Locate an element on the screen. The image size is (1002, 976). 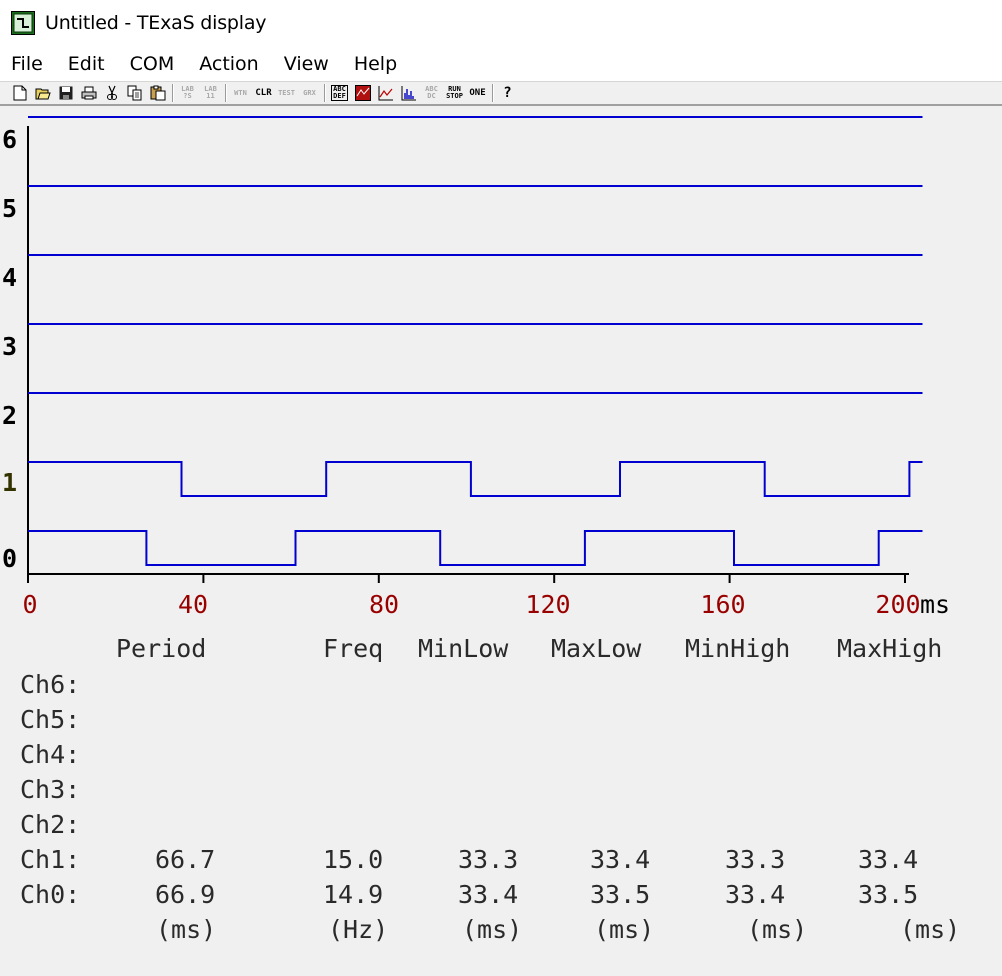
menu-edit: Edit is located at coordinates (86, 64).